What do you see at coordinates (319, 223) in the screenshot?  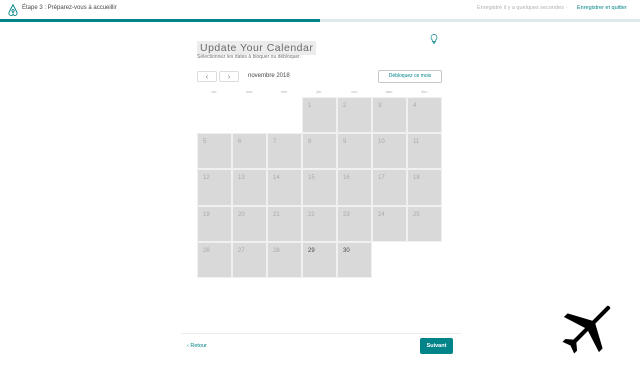 I see `calendar-day-cell: 22` at bounding box center [319, 223].